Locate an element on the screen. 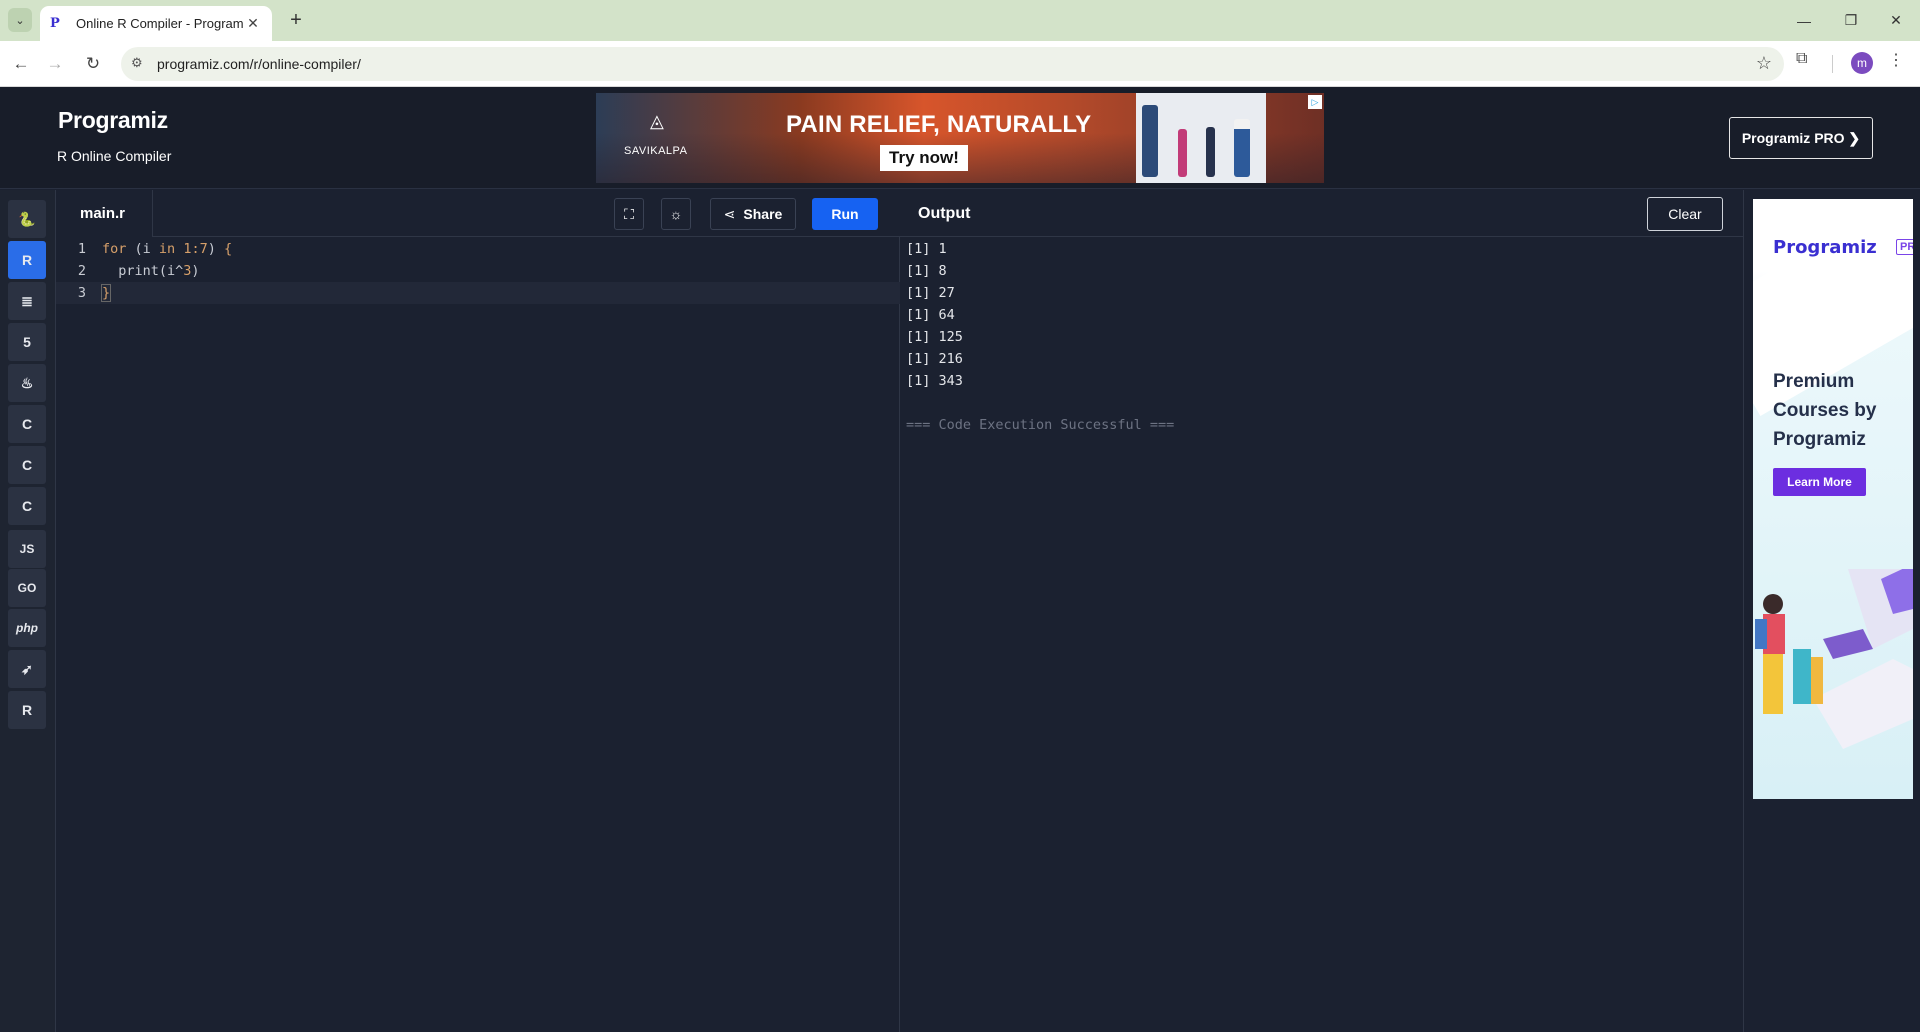 Image resolution: width=1920 pixels, height=1032 pixels. programiz-favicon-icon: P is located at coordinates (55, 23).